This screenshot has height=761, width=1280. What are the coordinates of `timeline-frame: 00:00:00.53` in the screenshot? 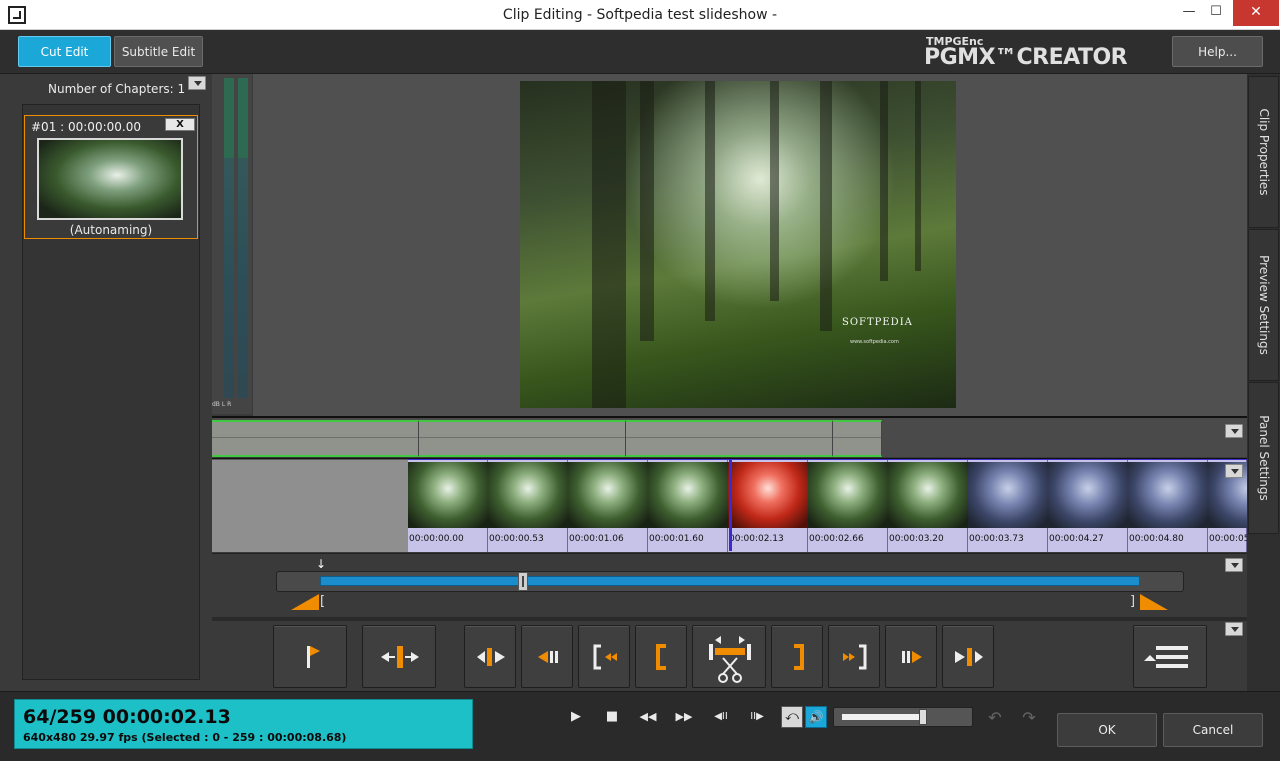 It's located at (528, 506).